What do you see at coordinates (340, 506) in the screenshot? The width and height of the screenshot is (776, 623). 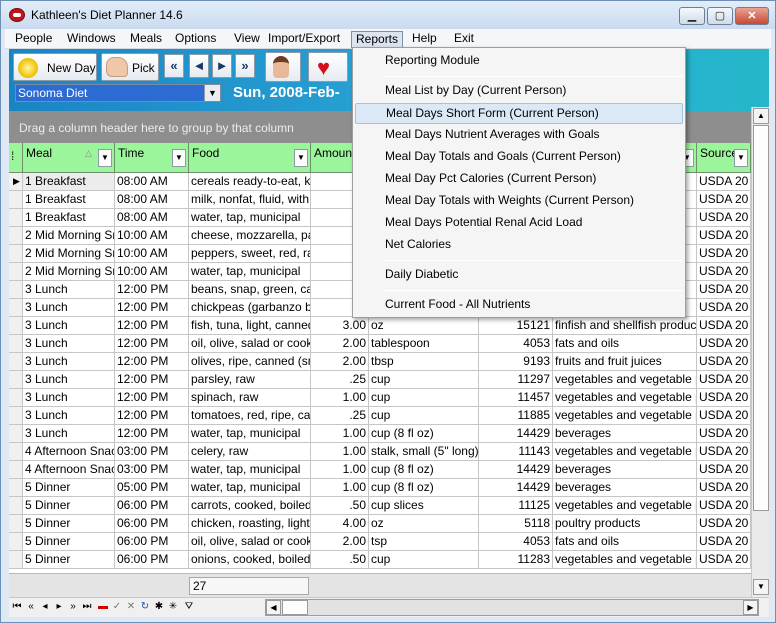 I see `table-cell: .50` at bounding box center [340, 506].